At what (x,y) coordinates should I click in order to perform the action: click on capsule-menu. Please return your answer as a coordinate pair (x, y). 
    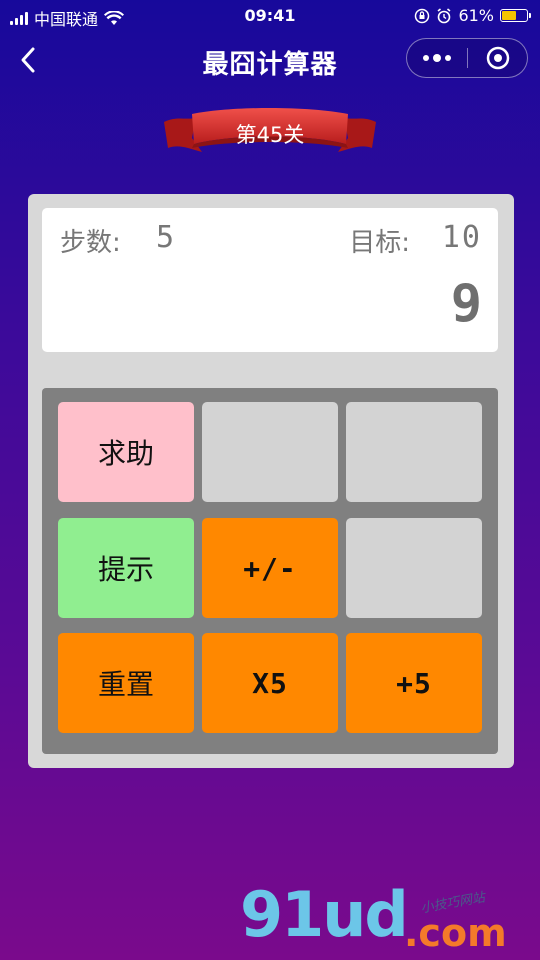
    Looking at the image, I should click on (467, 58).